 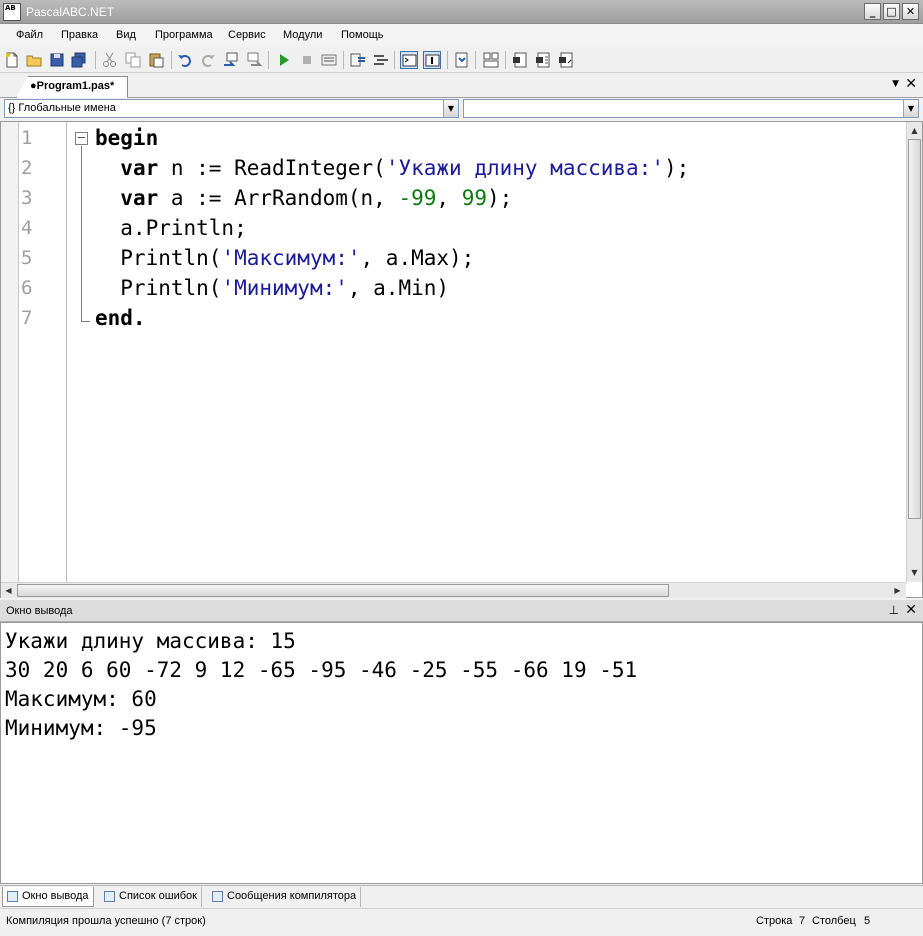 I want to click on code-line: var a := ArrRandom(n, -99, 99);, so click(x=392, y=197).